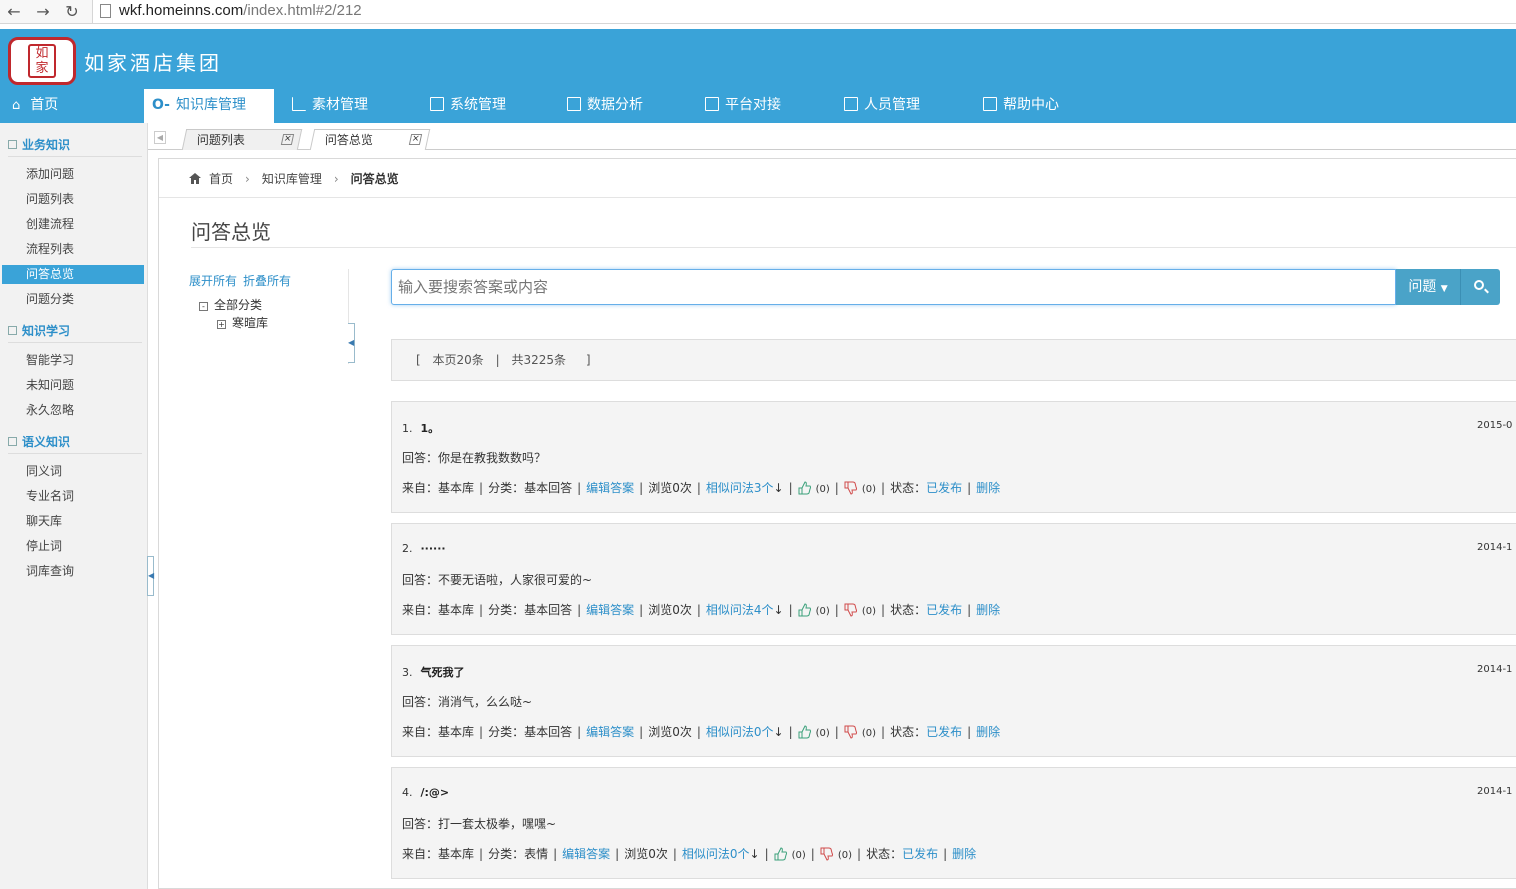  I want to click on total-count: 共3225条, so click(539, 360).